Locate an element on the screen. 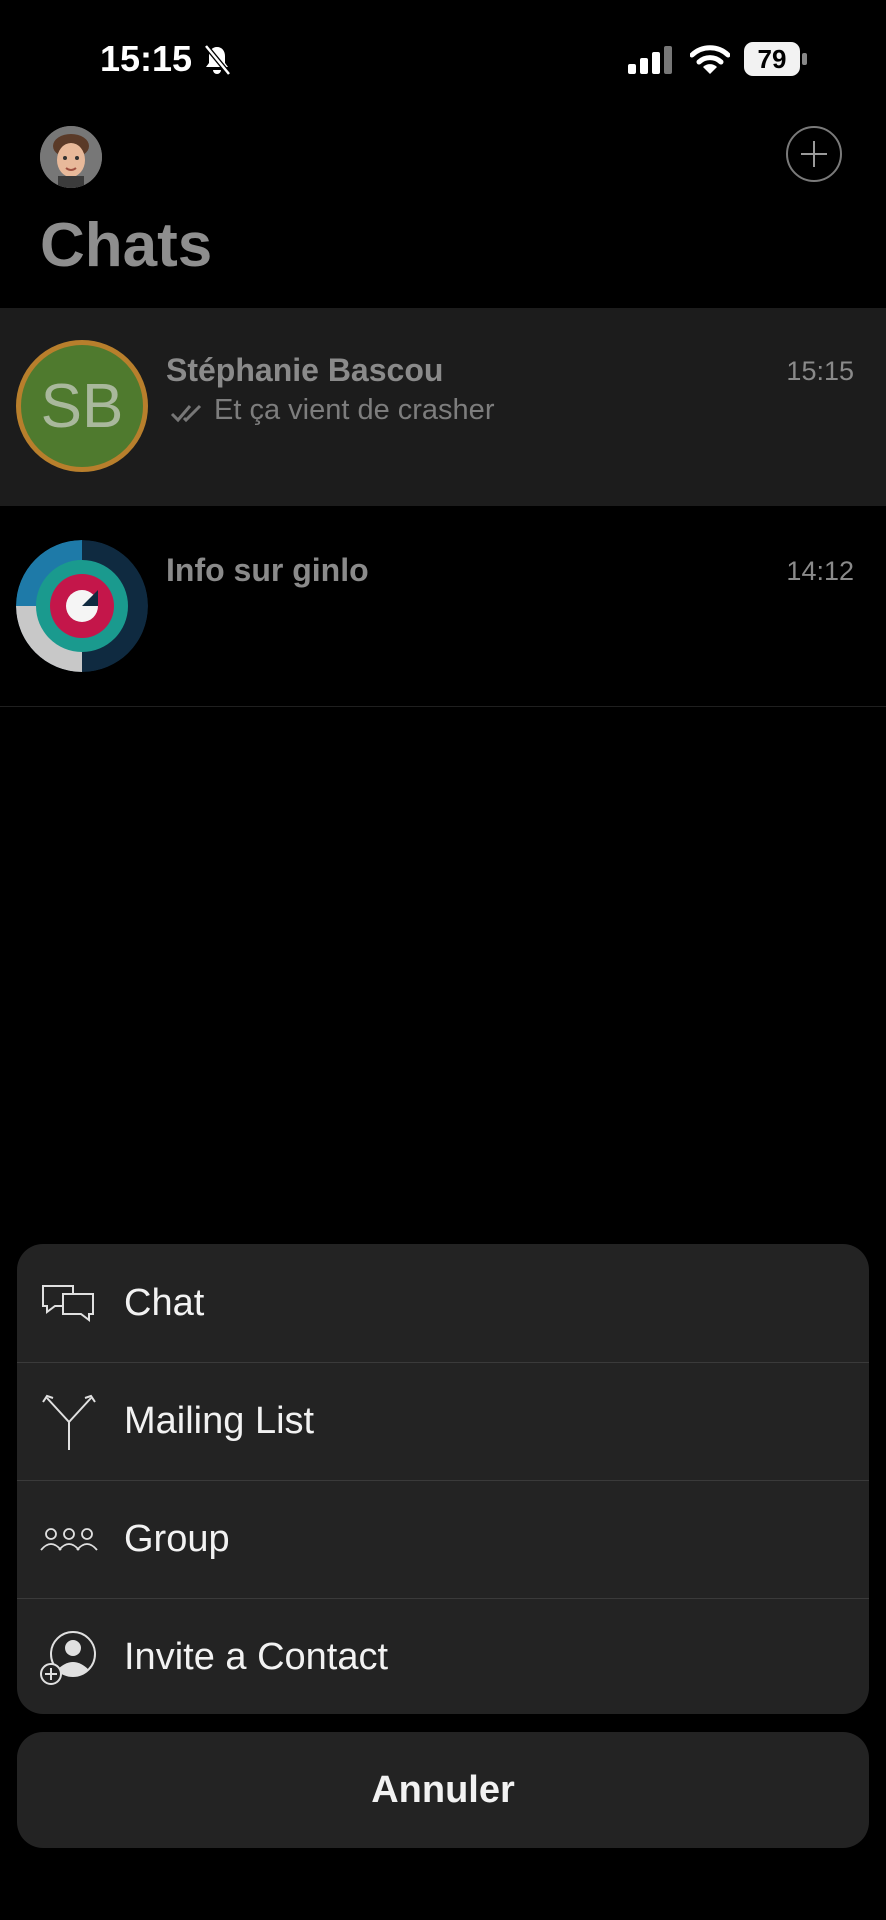 The width and height of the screenshot is (886, 1920). chat-name: Info sur ginlo is located at coordinates (267, 570).